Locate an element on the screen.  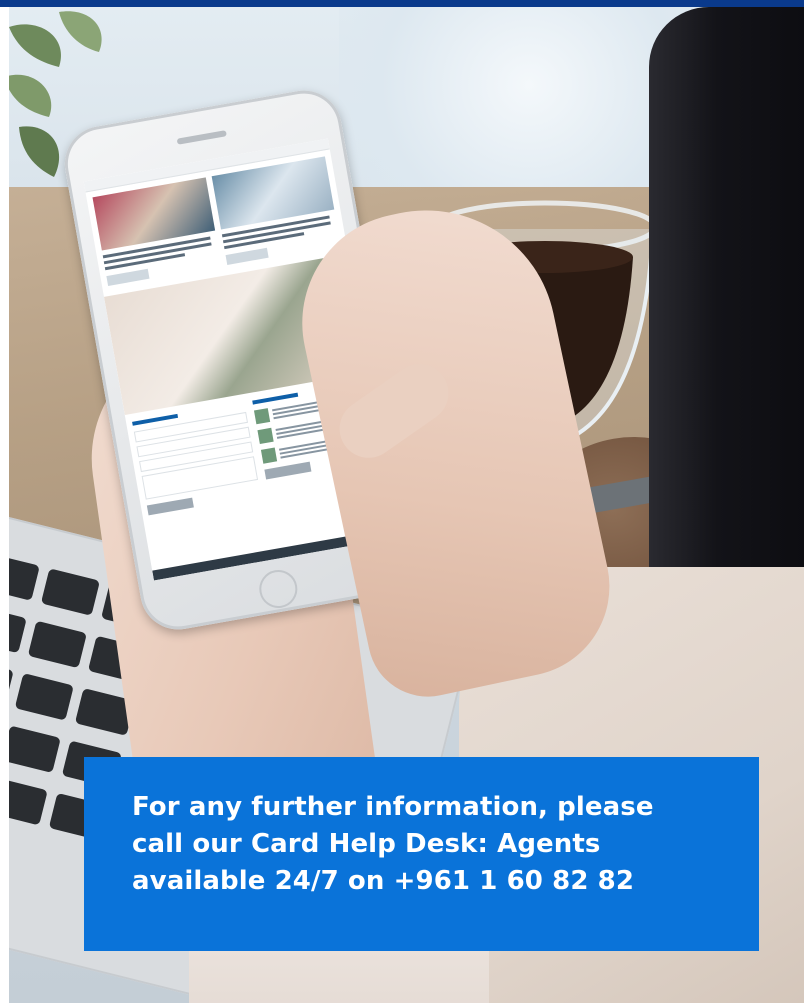
left-margin is located at coordinates (4, 505).